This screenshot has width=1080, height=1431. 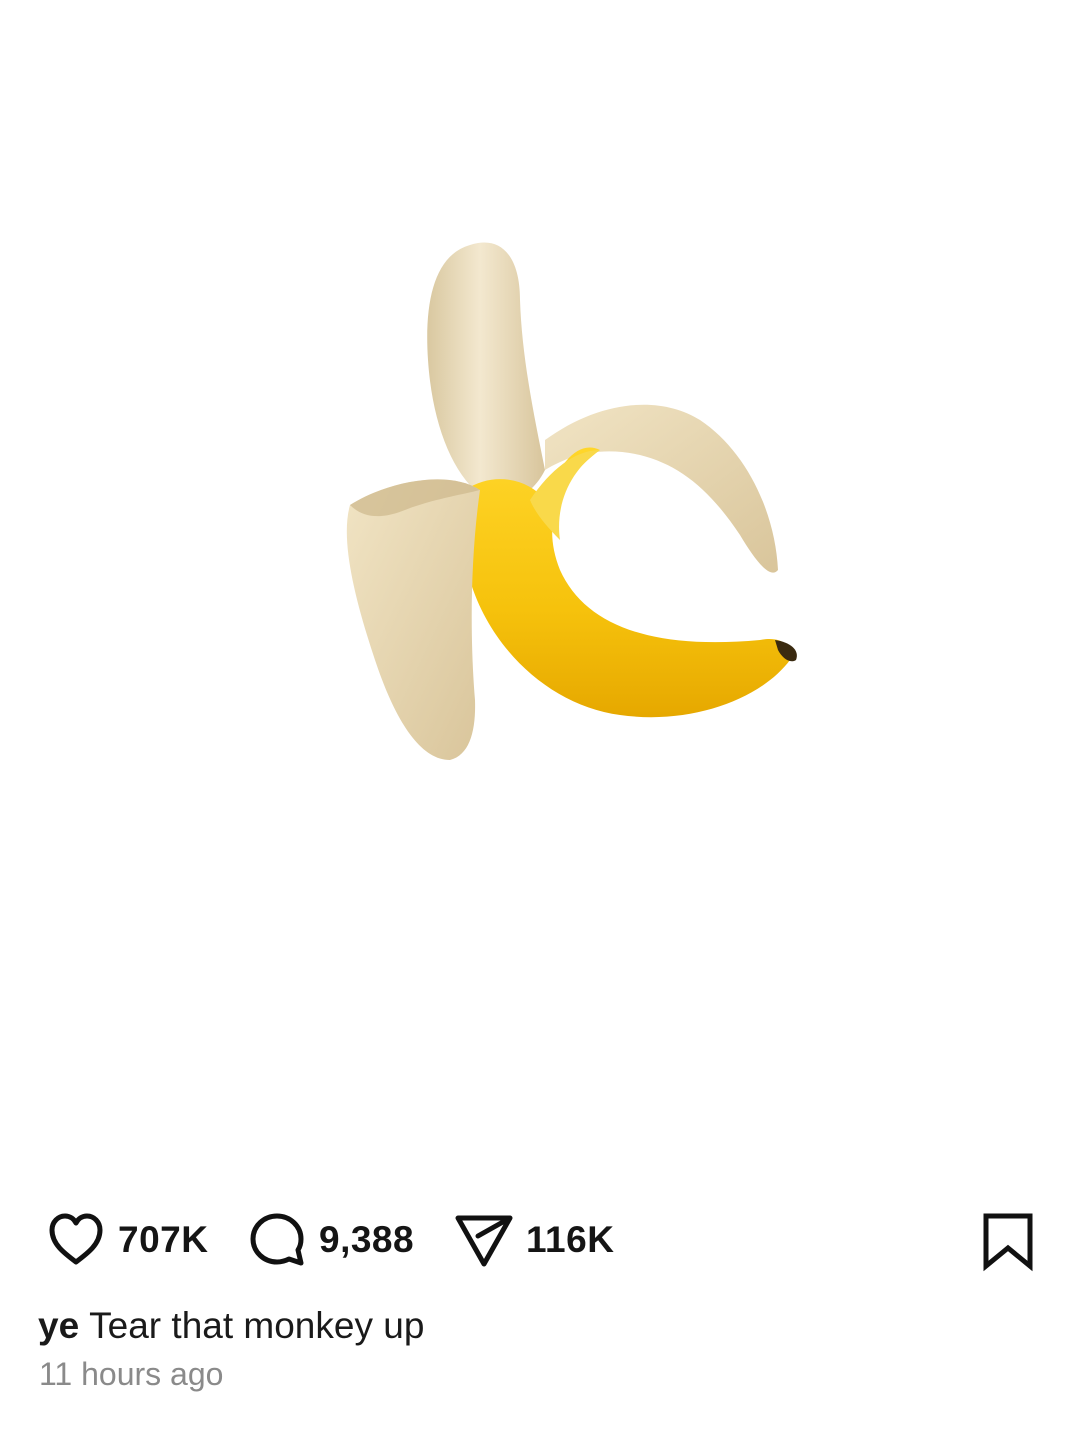 I want to click on caption-username: ye, so click(x=58, y=1325).